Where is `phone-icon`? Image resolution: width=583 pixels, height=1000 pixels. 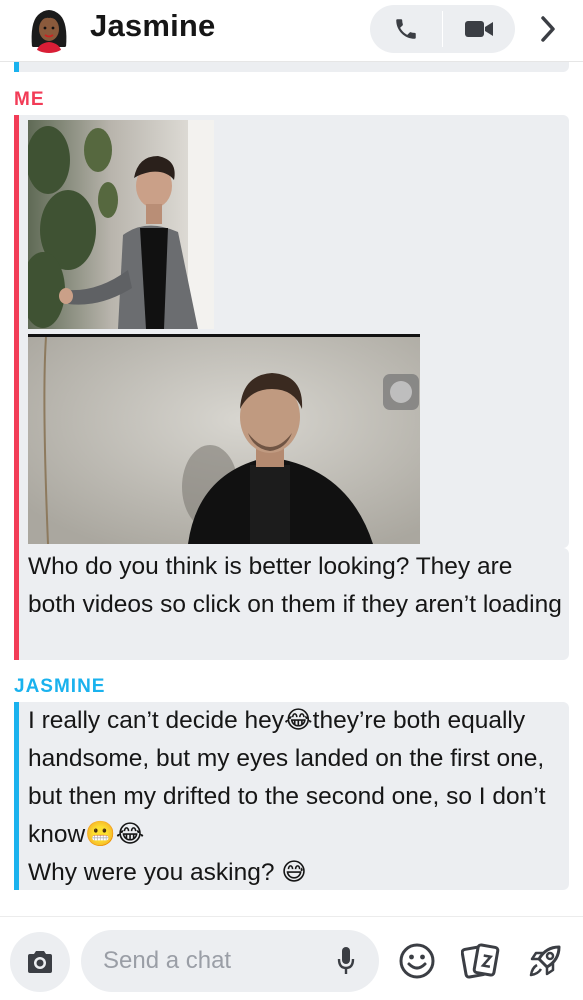
phone-icon is located at coordinates (406, 29).